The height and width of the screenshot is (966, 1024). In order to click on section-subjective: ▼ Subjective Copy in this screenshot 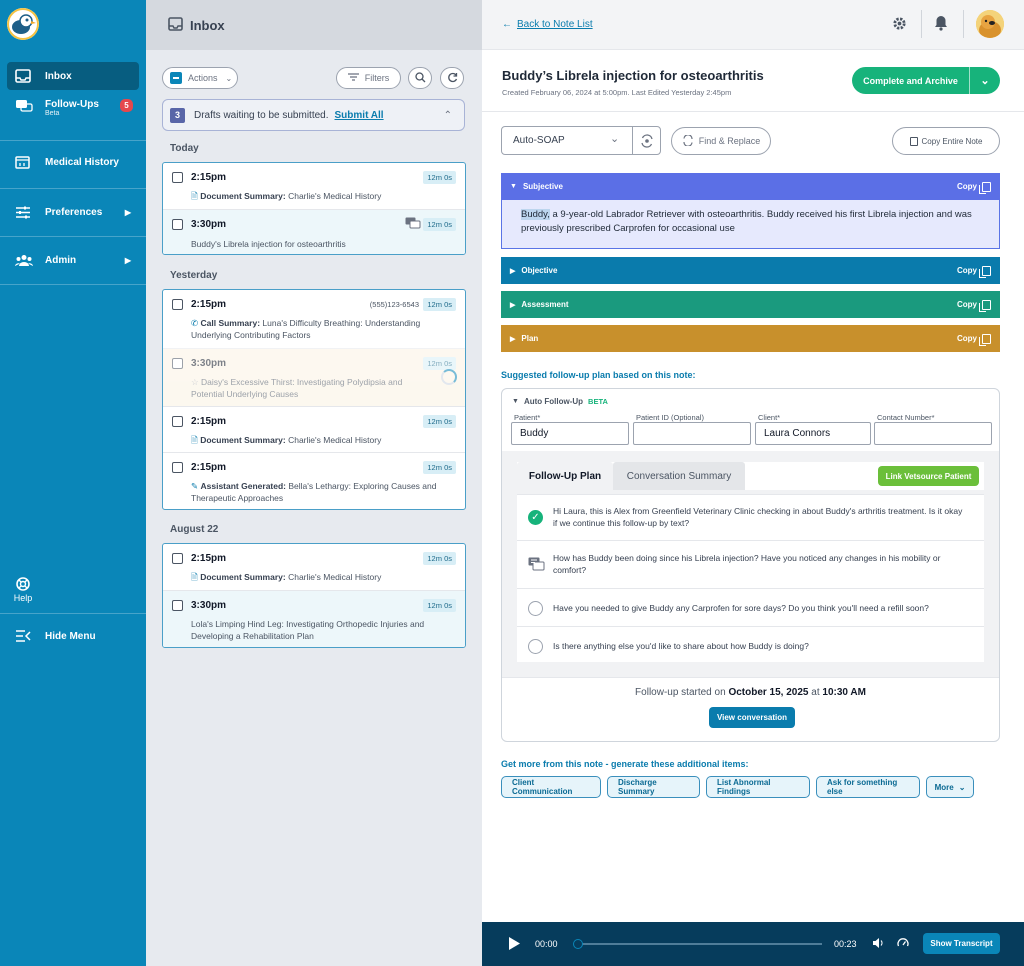, I will do `click(750, 186)`.